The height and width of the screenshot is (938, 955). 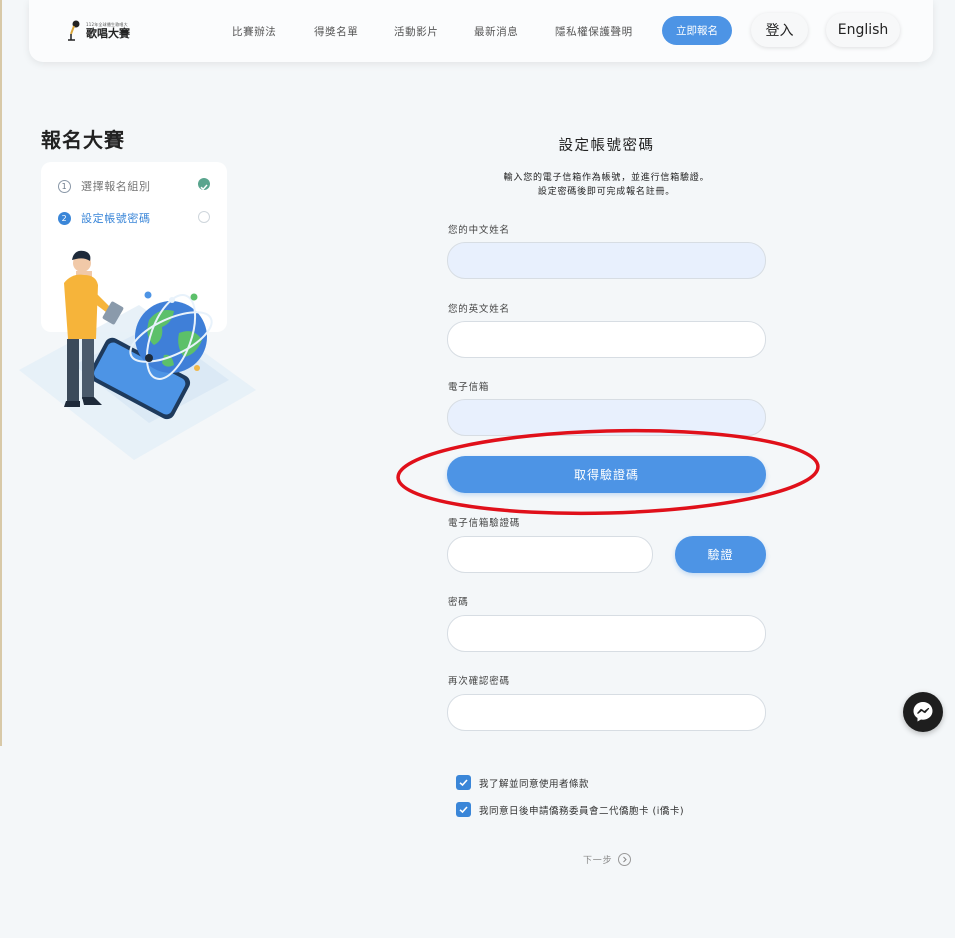 What do you see at coordinates (598, 861) in the screenshot?
I see `next-step-label: 下一步` at bounding box center [598, 861].